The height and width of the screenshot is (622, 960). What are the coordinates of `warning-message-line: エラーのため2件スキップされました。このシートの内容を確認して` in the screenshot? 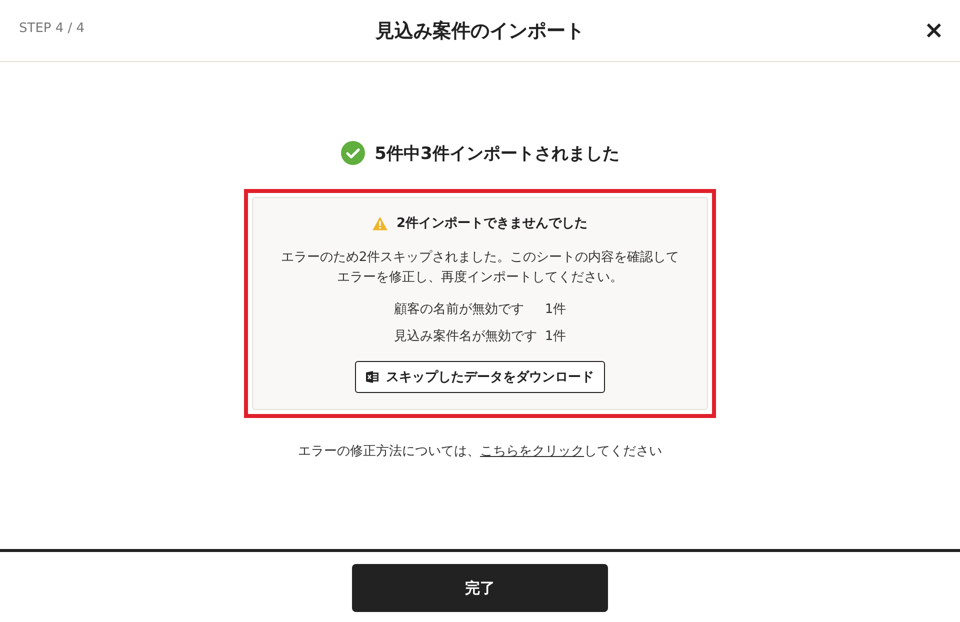 It's located at (480, 258).